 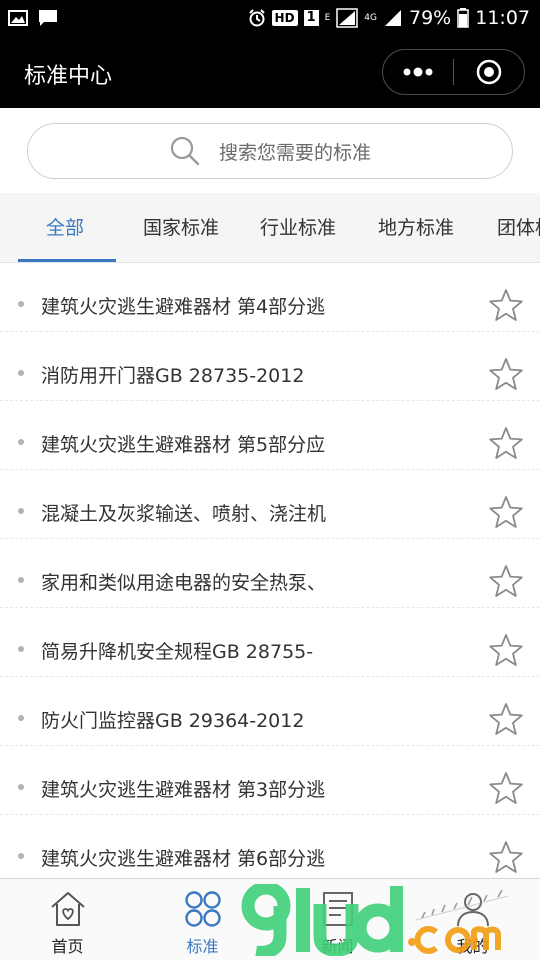 What do you see at coordinates (338, 909) in the screenshot?
I see `news-icon` at bounding box center [338, 909].